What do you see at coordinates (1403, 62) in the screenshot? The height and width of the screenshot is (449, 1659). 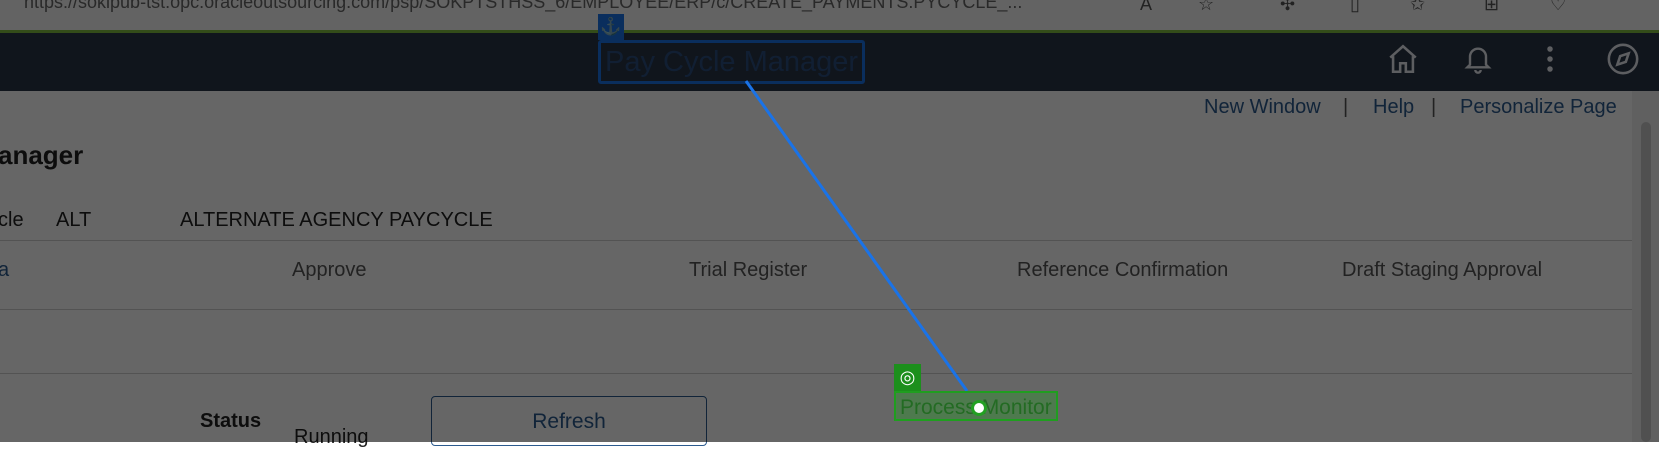 I see `home-icon` at bounding box center [1403, 62].